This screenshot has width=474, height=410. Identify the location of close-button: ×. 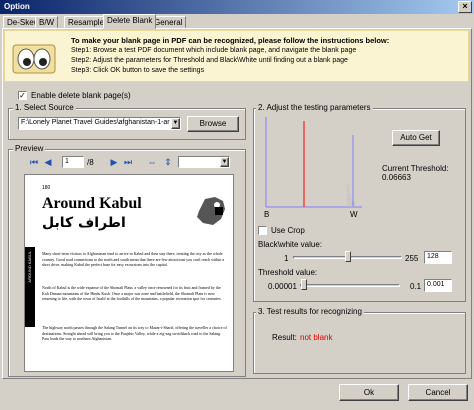
(465, 7).